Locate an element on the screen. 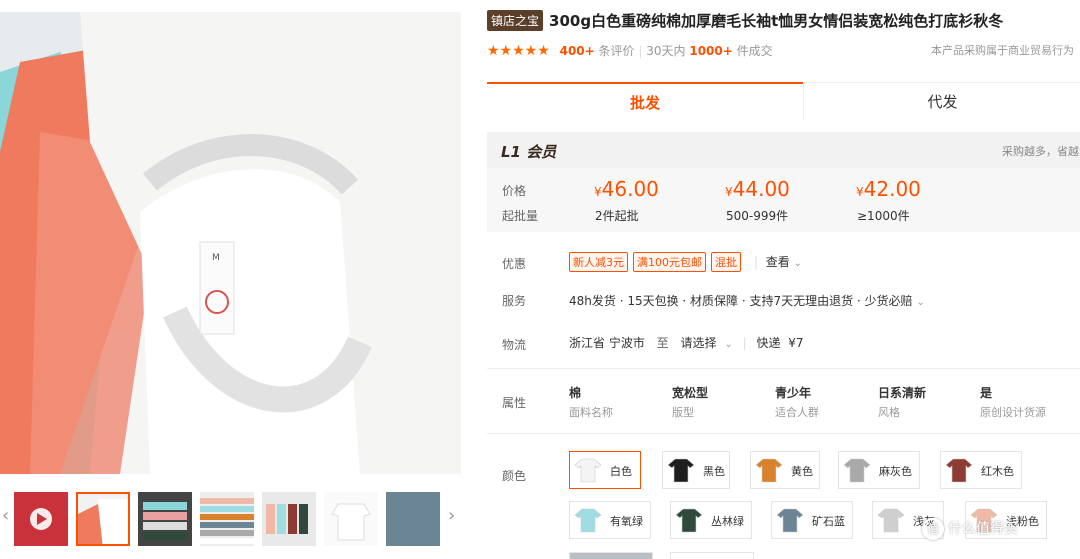  attr-original-design: 是原创设计货源 is located at coordinates (1013, 402).